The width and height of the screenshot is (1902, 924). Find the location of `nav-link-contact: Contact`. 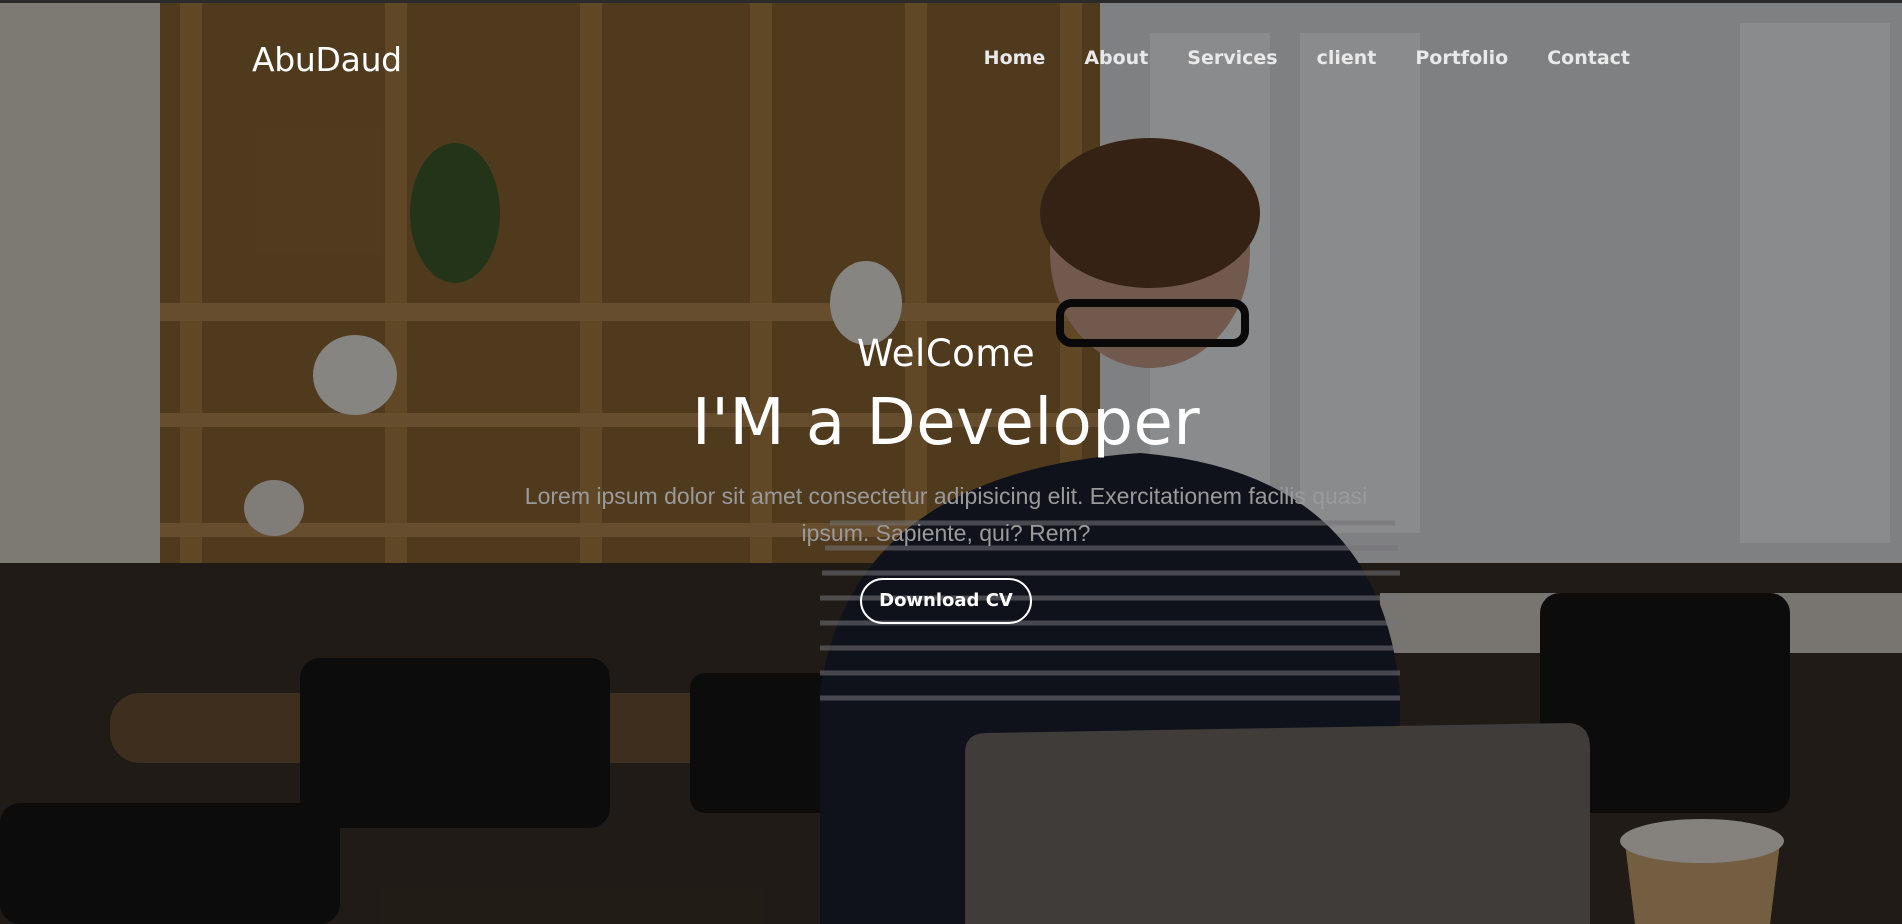

nav-link-contact: Contact is located at coordinates (1588, 58).